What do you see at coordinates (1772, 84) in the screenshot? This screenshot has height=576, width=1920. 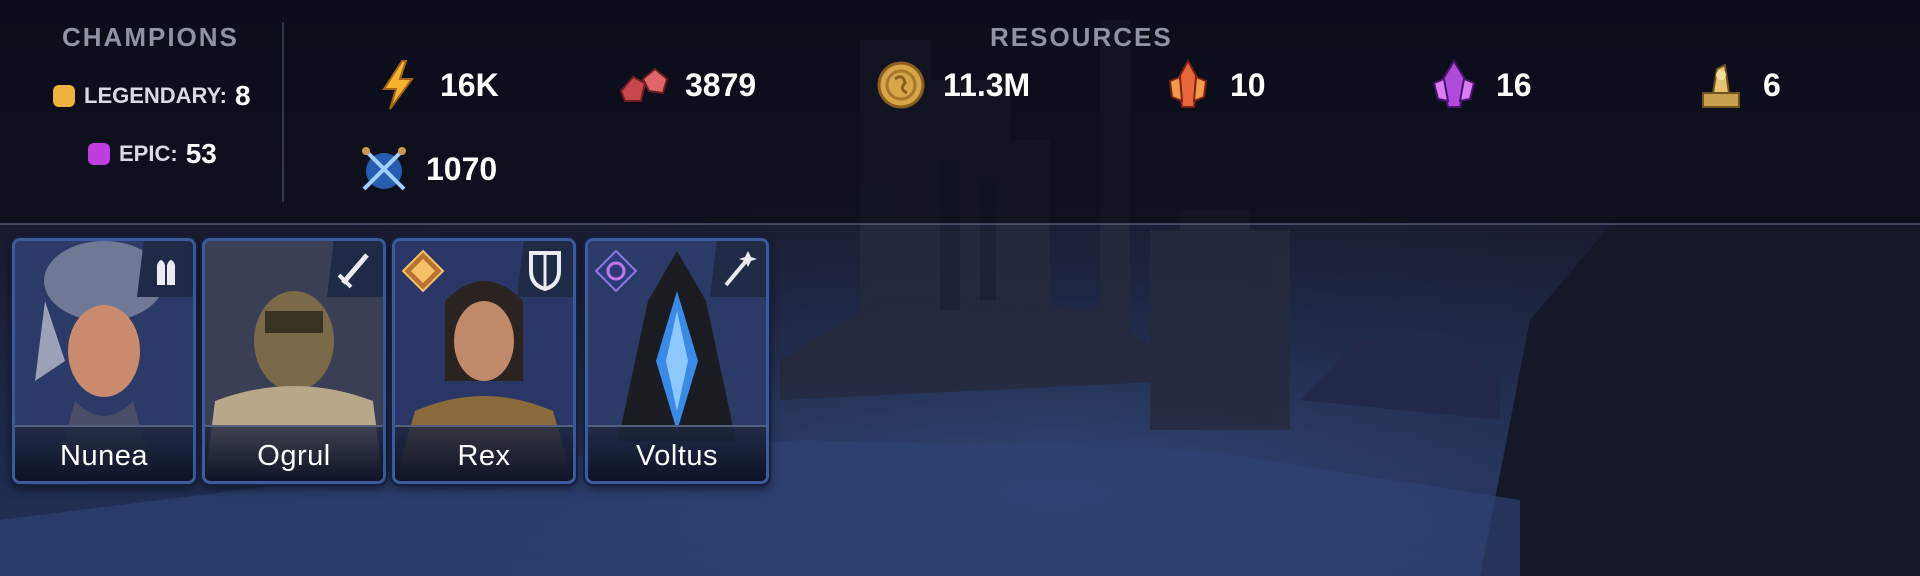 I see `ancient-shard-value: 6` at bounding box center [1772, 84].